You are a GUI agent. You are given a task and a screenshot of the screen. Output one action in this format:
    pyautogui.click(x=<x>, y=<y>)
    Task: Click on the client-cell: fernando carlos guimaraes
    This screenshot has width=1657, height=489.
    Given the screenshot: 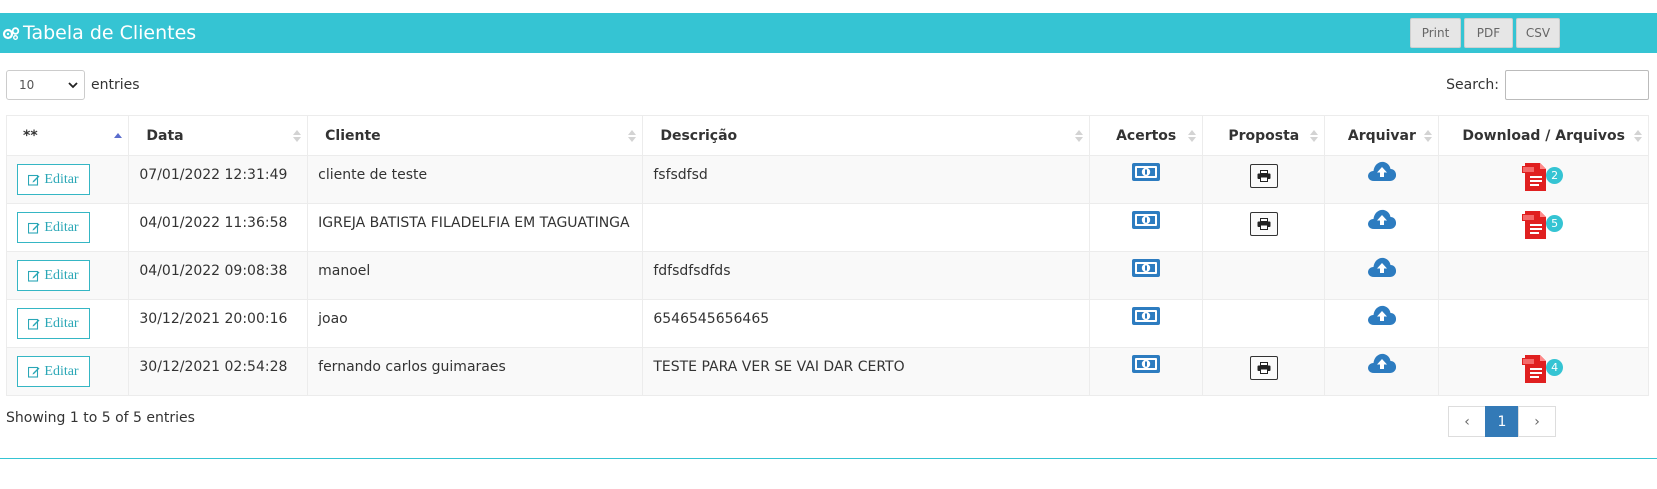 What is the action you would take?
    pyautogui.click(x=475, y=371)
    